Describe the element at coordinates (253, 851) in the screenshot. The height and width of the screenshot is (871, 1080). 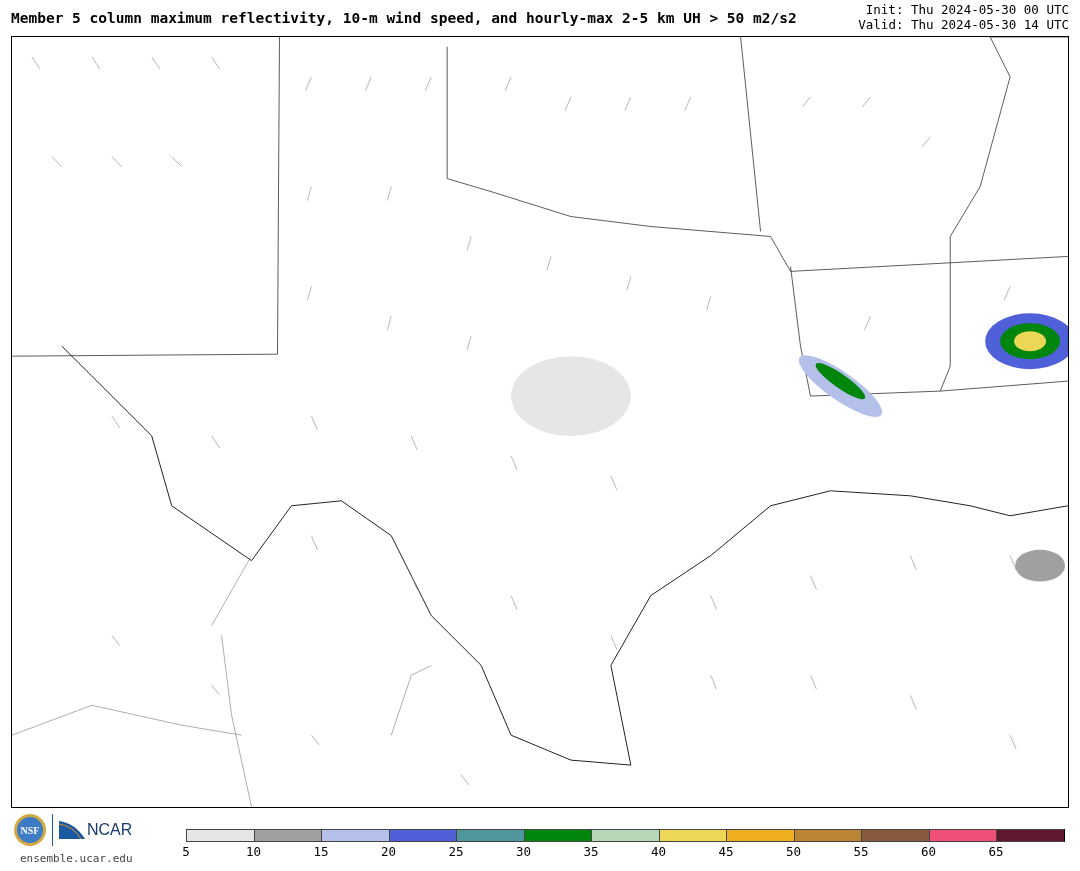
I see `tick-label: 10` at that location.